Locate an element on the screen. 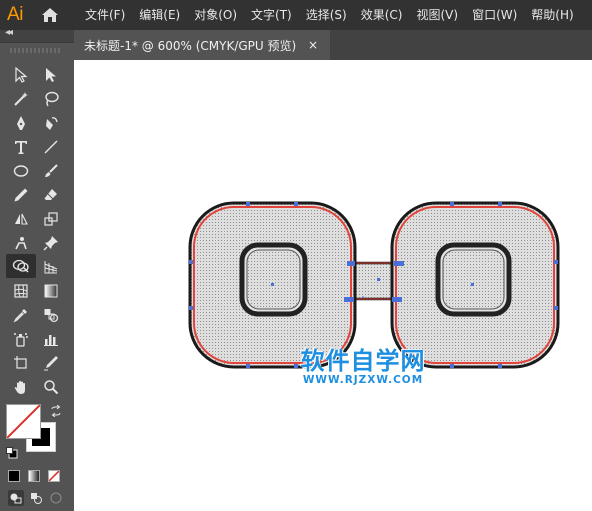 The width and height of the screenshot is (592, 511). pin-tool-icon is located at coordinates (51, 243).